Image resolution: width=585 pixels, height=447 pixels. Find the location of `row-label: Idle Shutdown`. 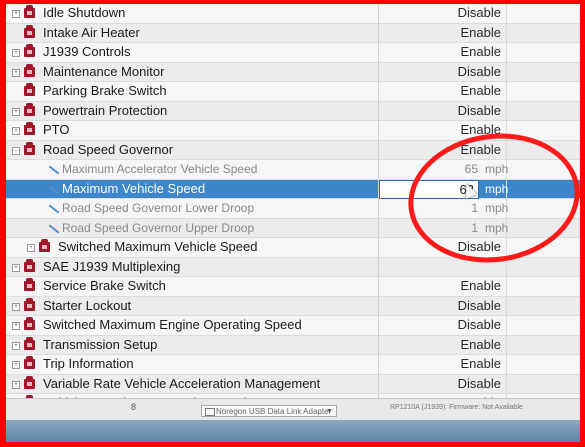

row-label: Idle Shutdown is located at coordinates (84, 12).